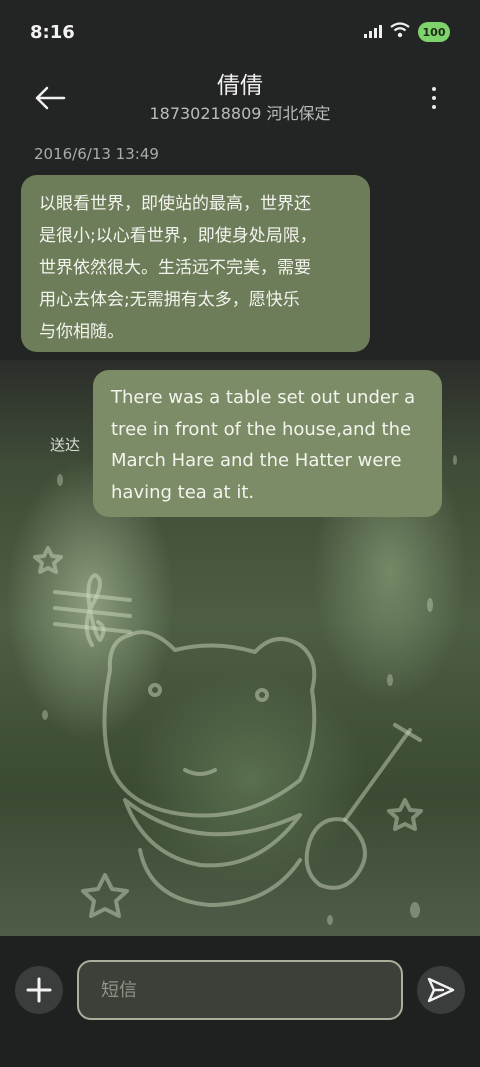  What do you see at coordinates (263, 397) in the screenshot?
I see `message-line: There was a table set out under a` at bounding box center [263, 397].